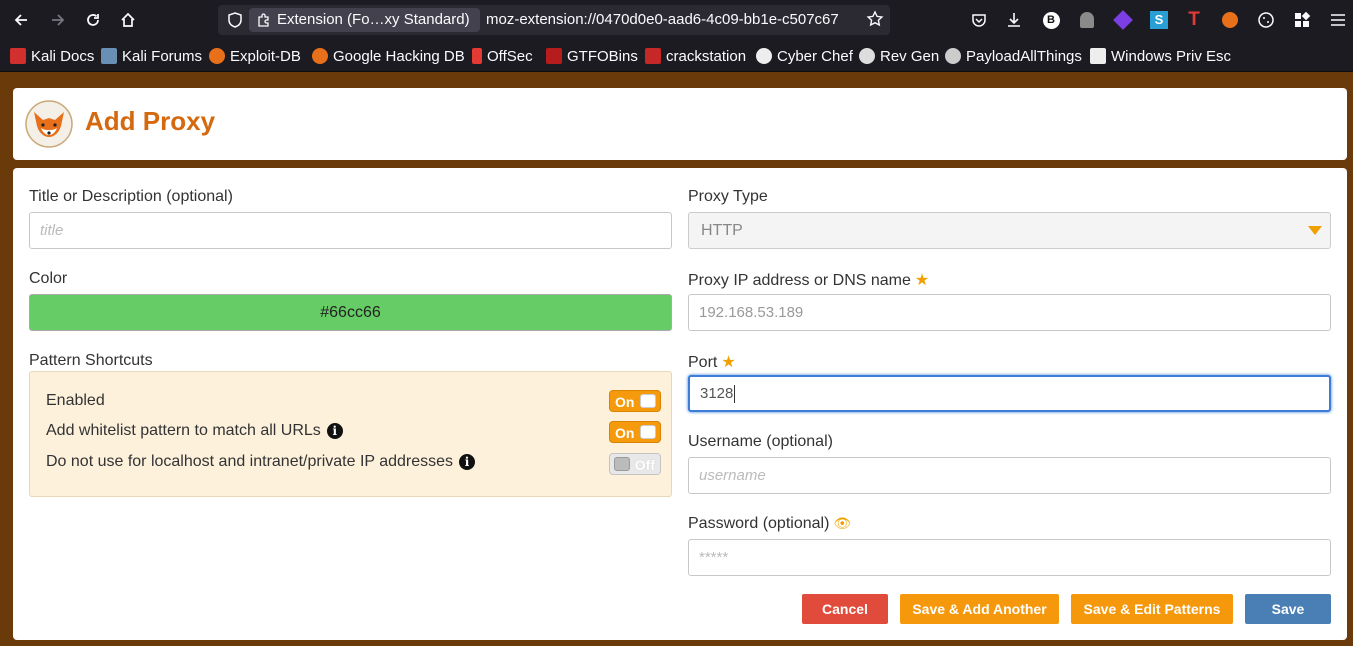  Describe the element at coordinates (1009, 312) in the screenshot. I see `proxy-ip-input: 192.168.53.189` at that location.